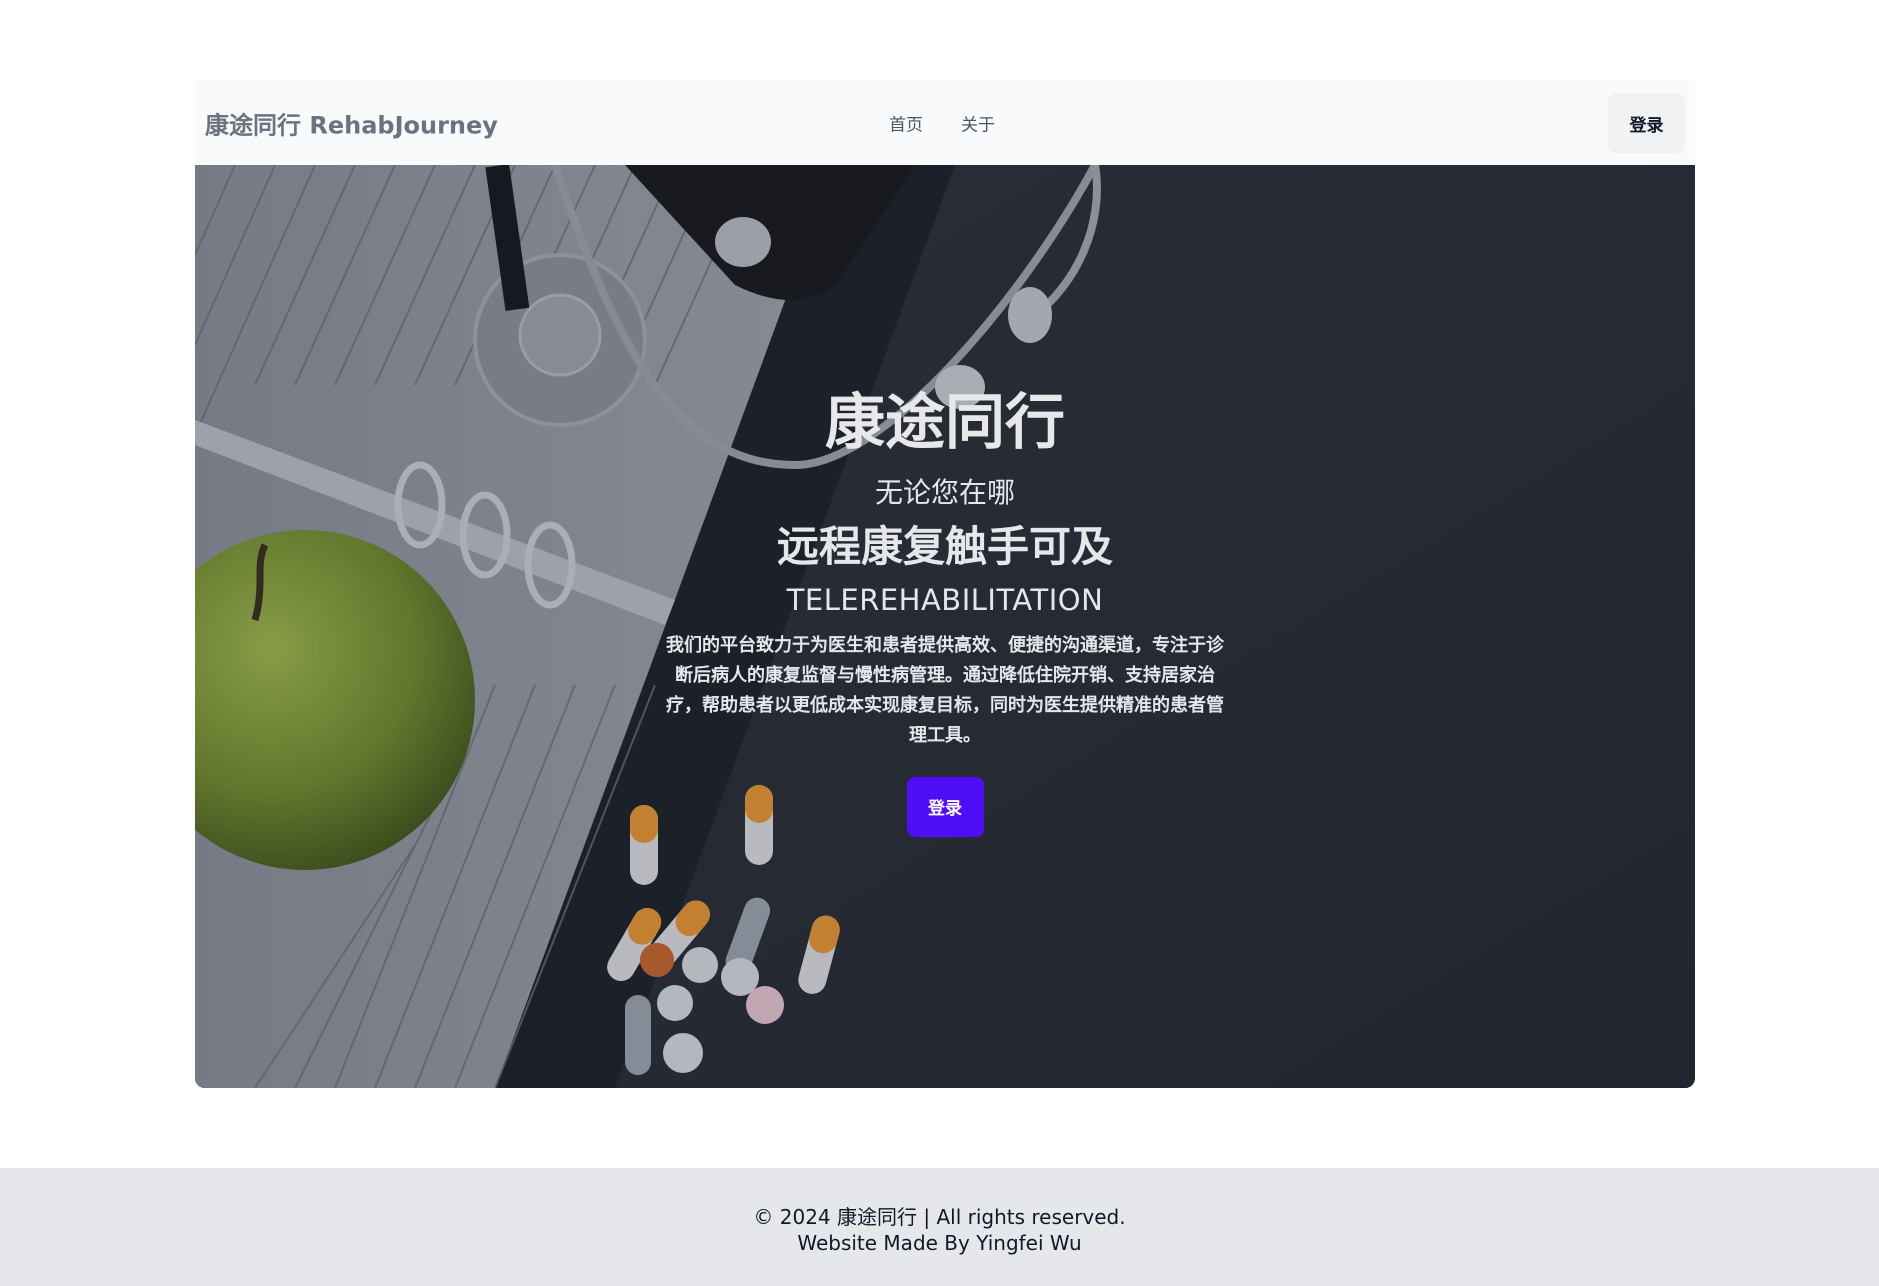 This screenshot has height=1286, width=1879. Describe the element at coordinates (944, 546) in the screenshot. I see `hero-subtitle-tagline: 远程康复触手可及` at that location.